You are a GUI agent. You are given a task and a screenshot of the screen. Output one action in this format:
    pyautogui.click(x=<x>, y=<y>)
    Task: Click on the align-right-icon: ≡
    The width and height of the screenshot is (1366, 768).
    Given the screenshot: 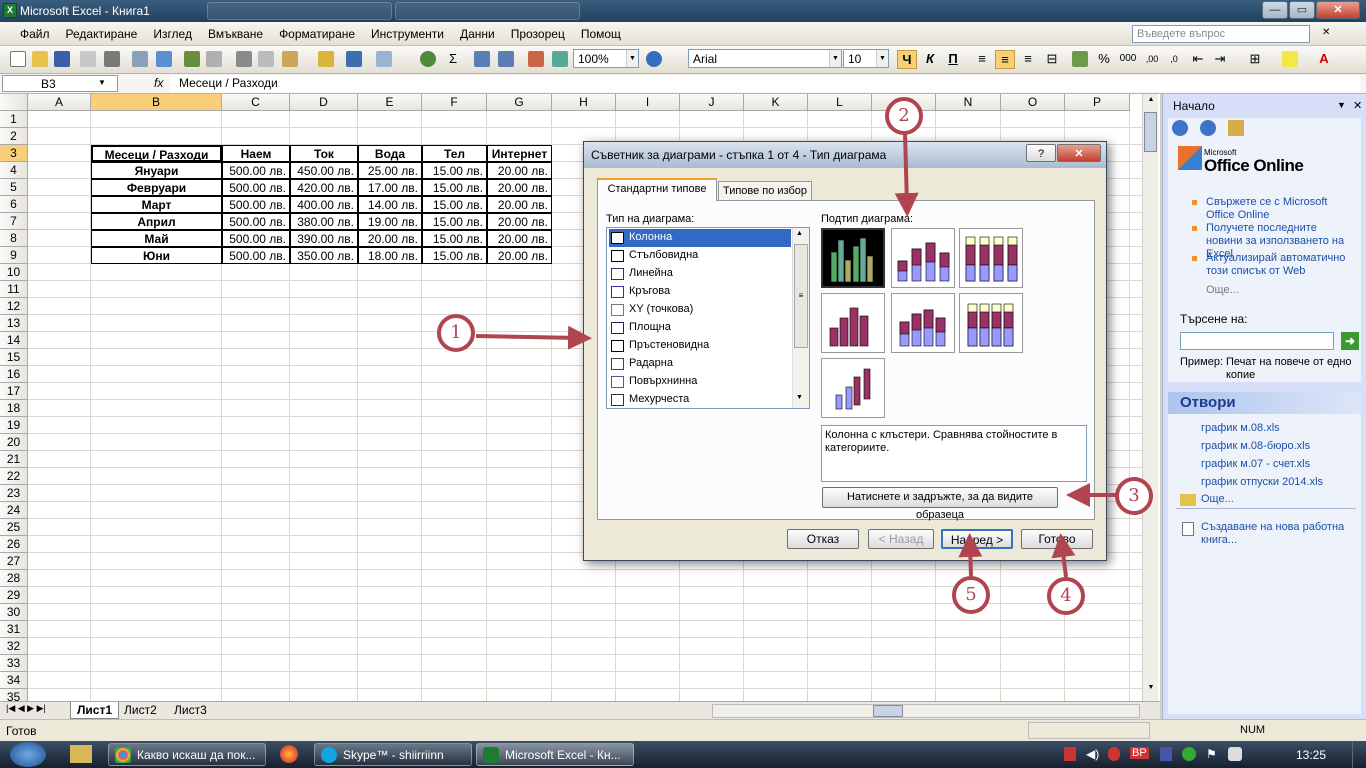 What is the action you would take?
    pyautogui.click(x=1028, y=59)
    